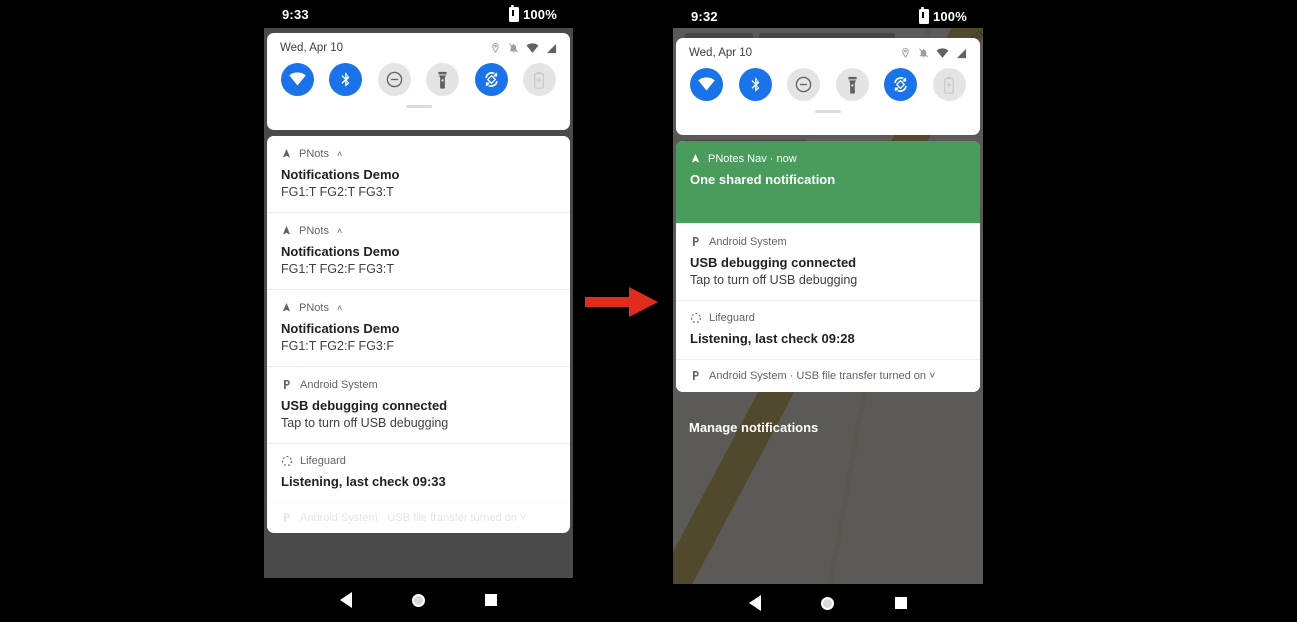 The width and height of the screenshot is (1297, 622). What do you see at coordinates (828, 329) in the screenshot?
I see `notification-item: Lifeguard Listening, last check 09:28` at bounding box center [828, 329].